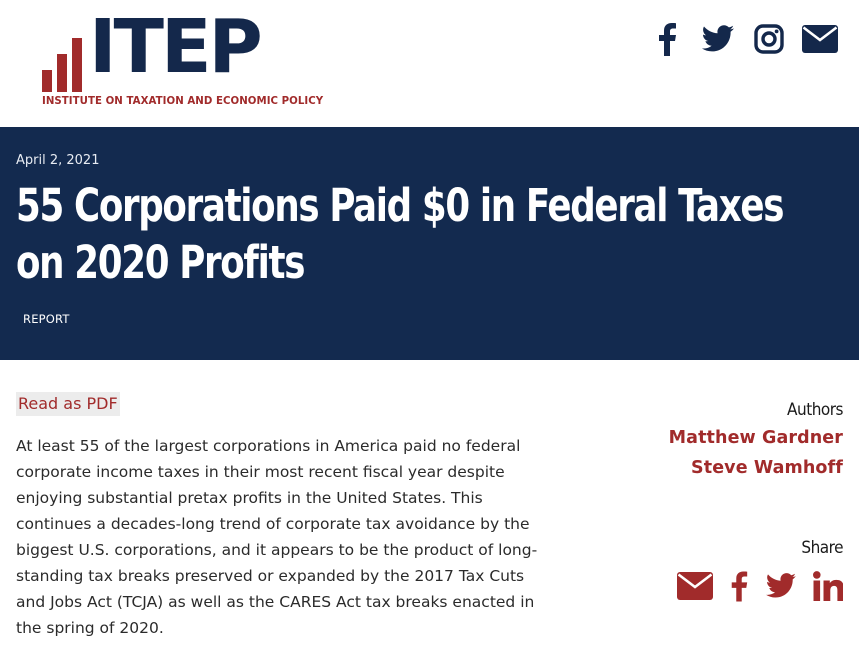 This screenshot has height=658, width=859. Describe the element at coordinates (739, 586) in the screenshot. I see `share-facebook-icon` at that location.